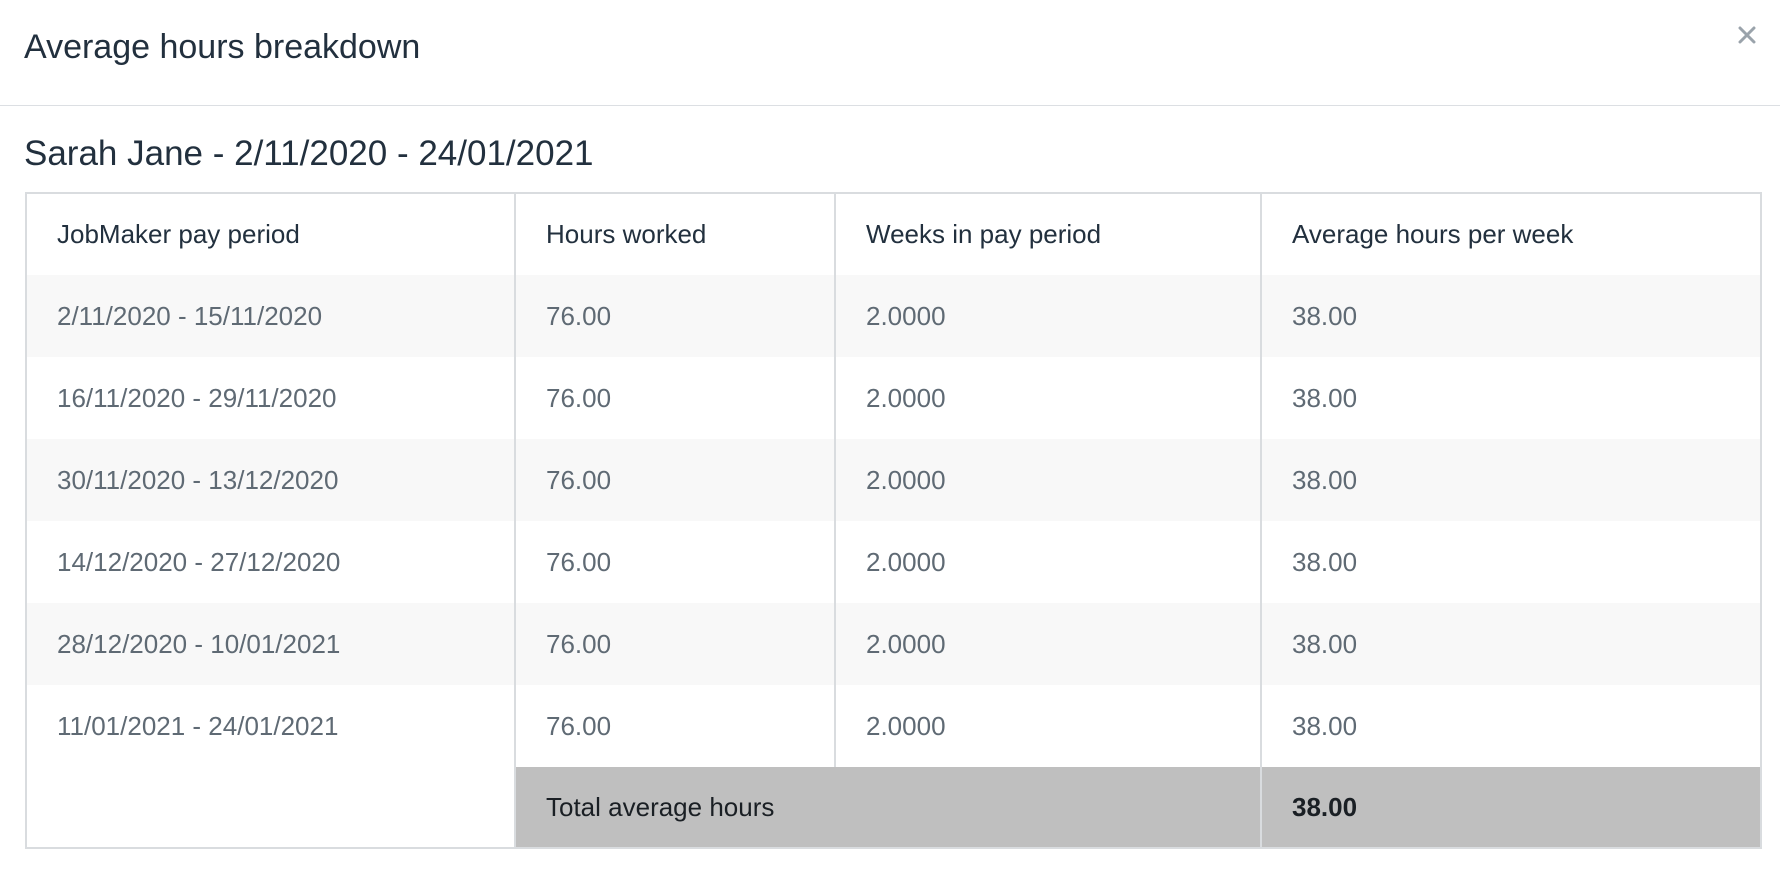 Image resolution: width=1780 pixels, height=870 pixels. What do you see at coordinates (271, 480) in the screenshot?
I see `cell-pay-period: 30/11/2020 - 13/12/2020` at bounding box center [271, 480].